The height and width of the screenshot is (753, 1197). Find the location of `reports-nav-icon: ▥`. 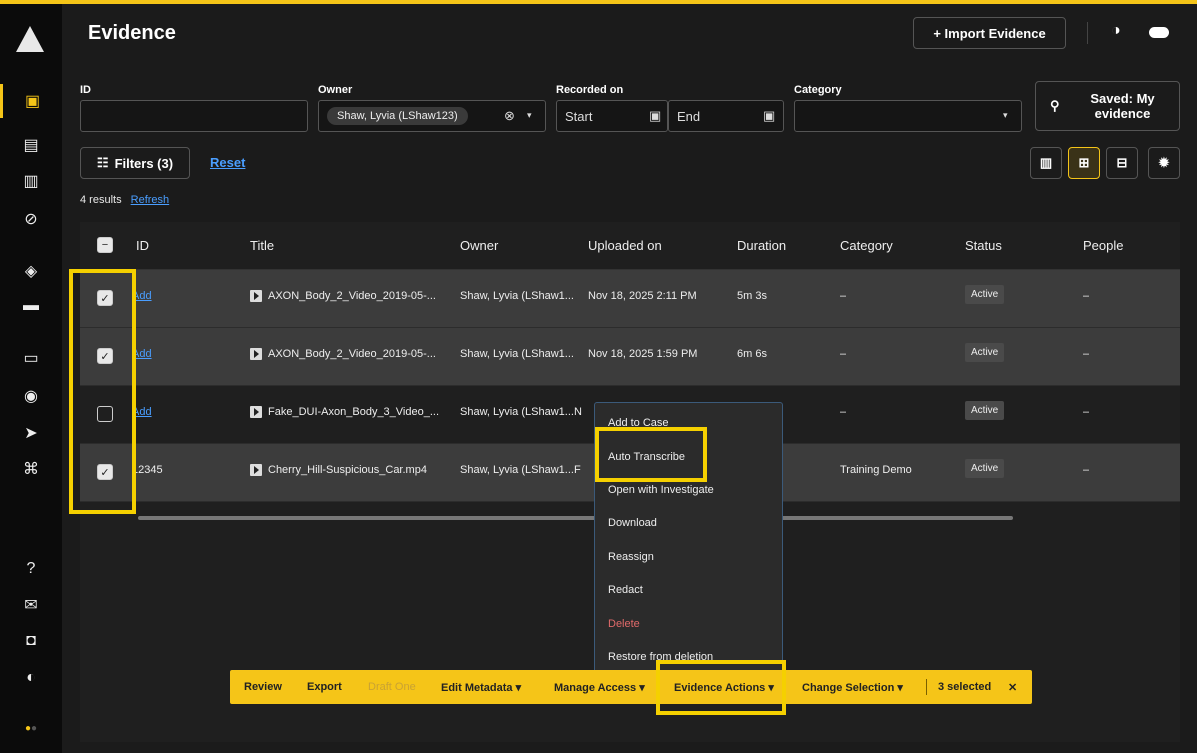

reports-nav-icon: ▥ is located at coordinates (31, 181).